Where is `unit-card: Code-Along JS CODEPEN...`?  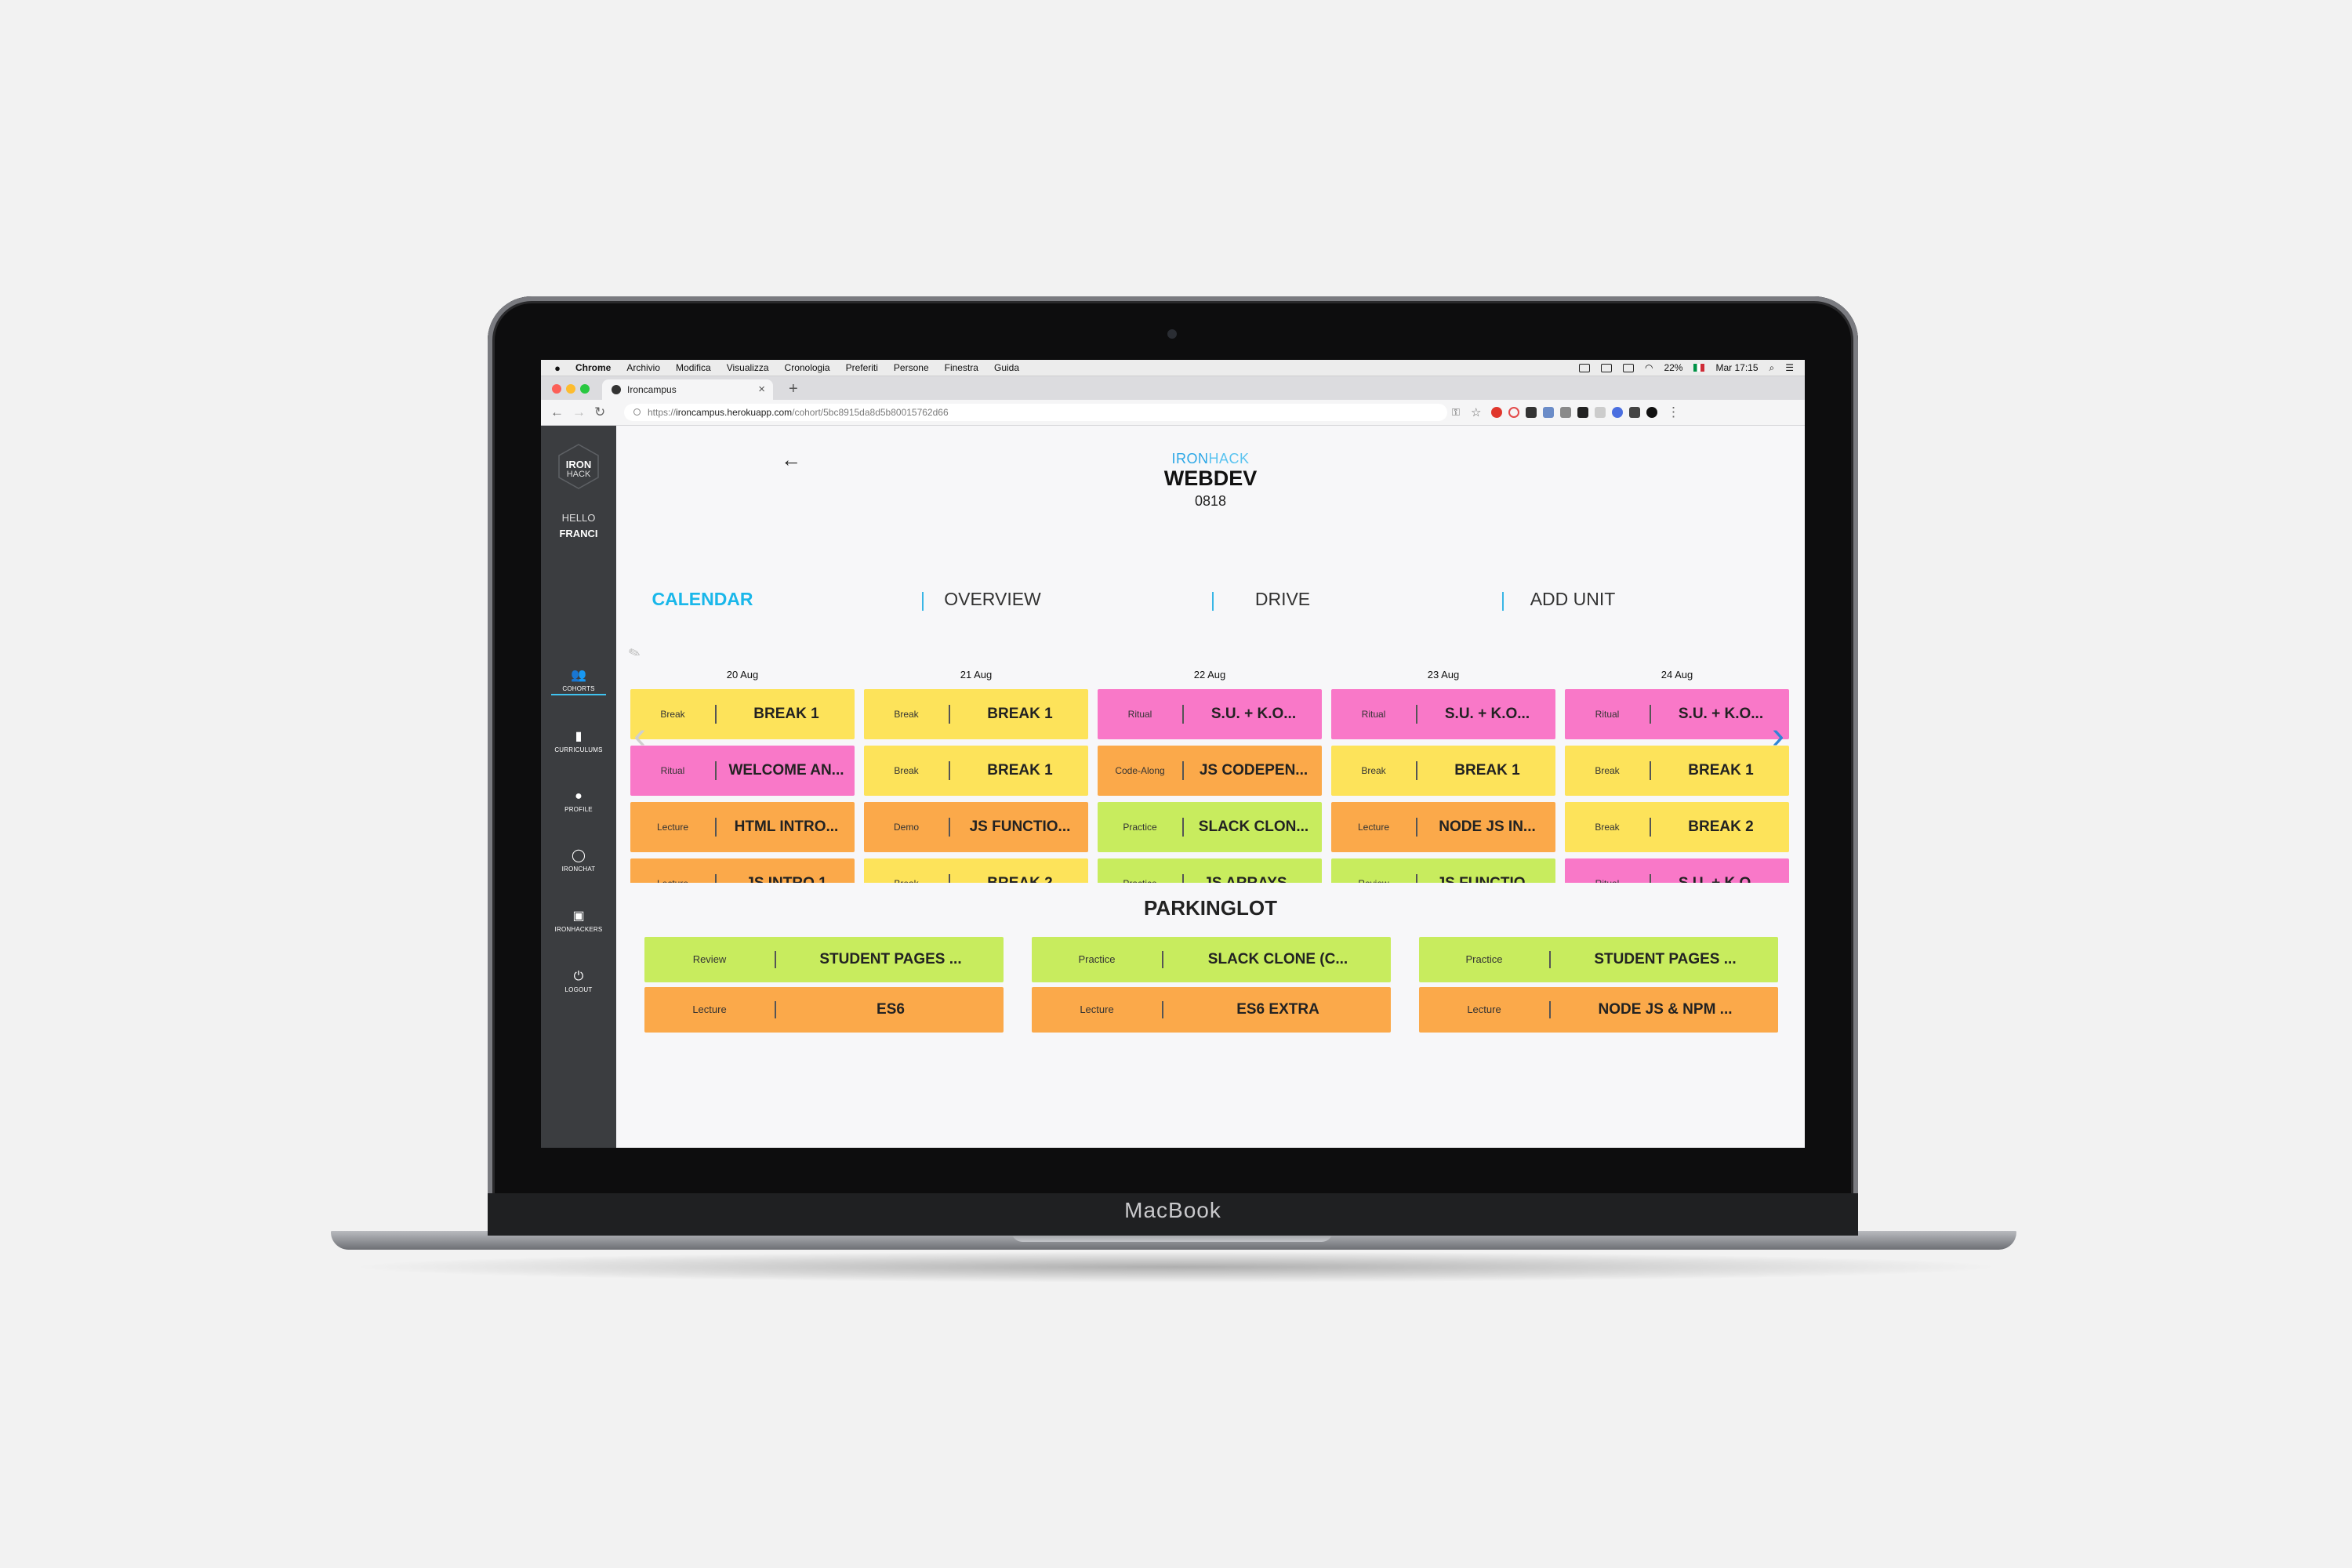 unit-card: Code-Along JS CODEPEN... is located at coordinates (1210, 771).